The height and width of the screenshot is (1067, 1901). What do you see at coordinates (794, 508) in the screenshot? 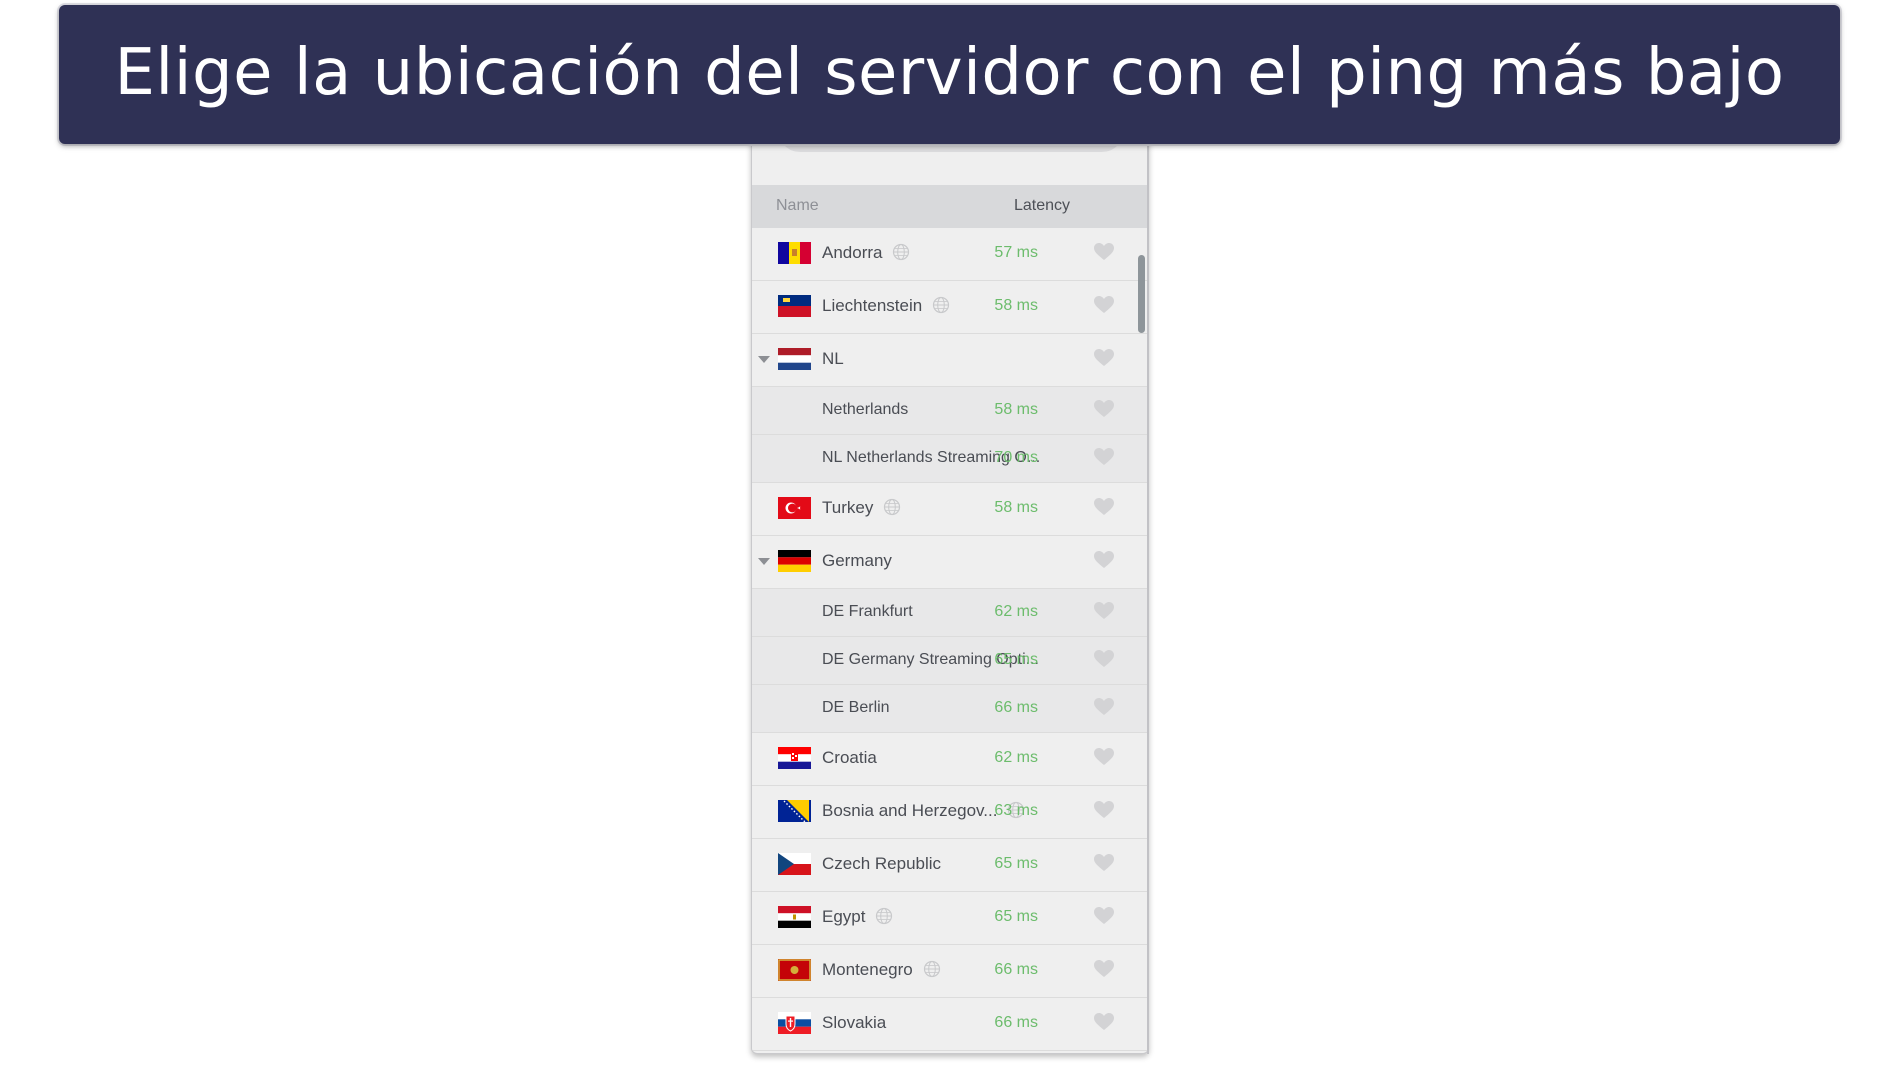
I see `flag-turkey-icon` at bounding box center [794, 508].